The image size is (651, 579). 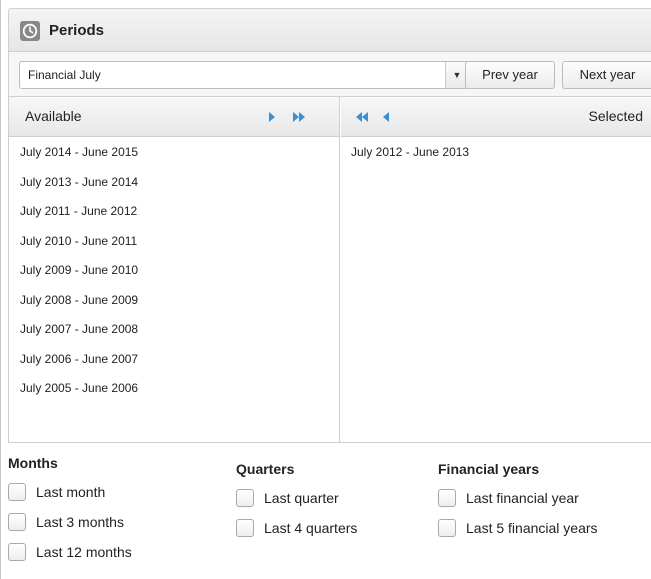 I want to click on option-label: Last financial year, so click(x=522, y=498).